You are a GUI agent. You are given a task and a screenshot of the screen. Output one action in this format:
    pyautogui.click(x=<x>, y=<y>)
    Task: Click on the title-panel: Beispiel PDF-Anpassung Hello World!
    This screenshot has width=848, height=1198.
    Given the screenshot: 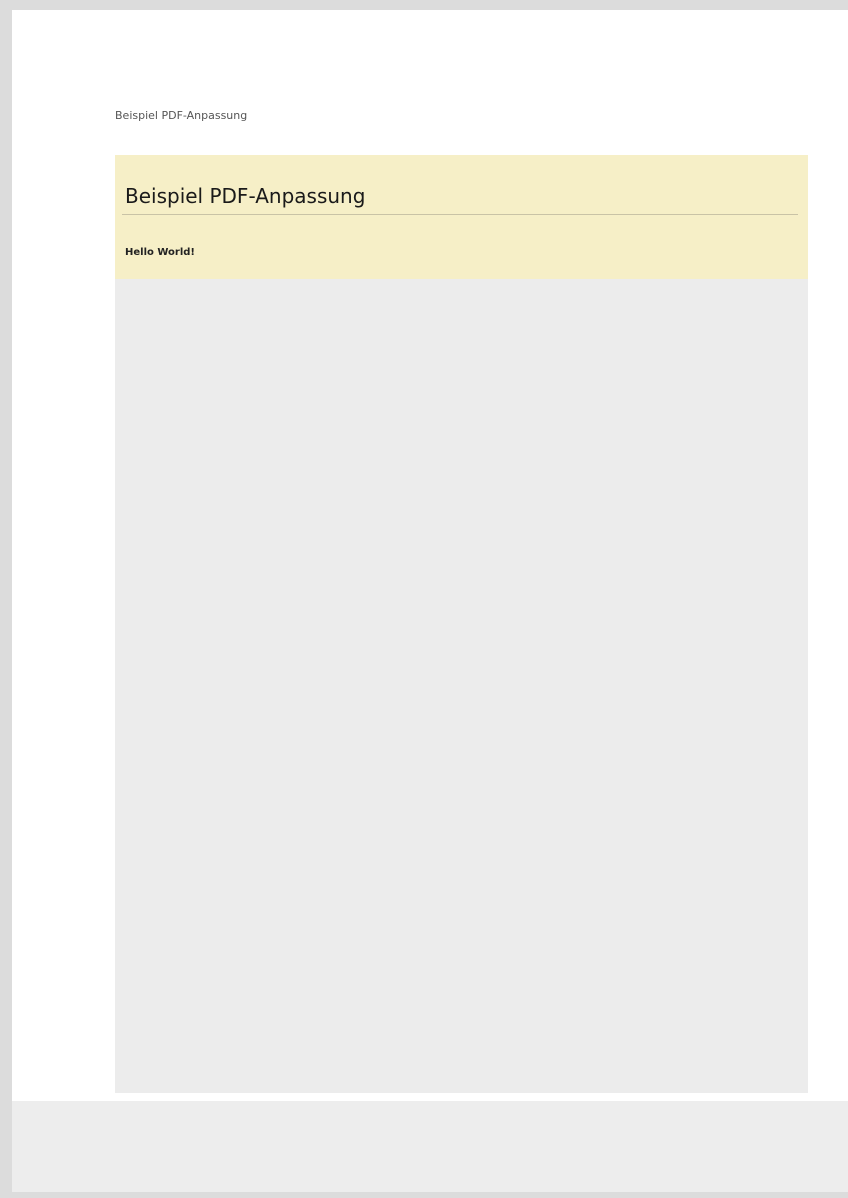 What is the action you would take?
    pyautogui.click(x=461, y=217)
    